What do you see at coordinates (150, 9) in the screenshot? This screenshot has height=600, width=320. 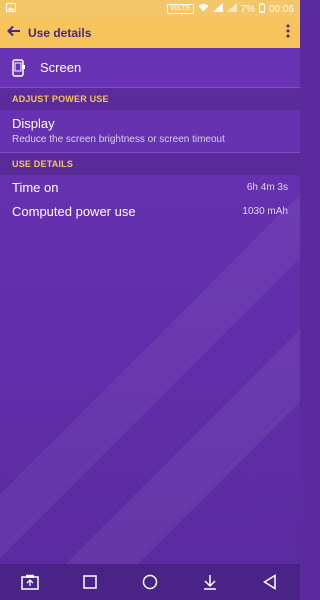 I see `status-bar: VoLTE 7% 00:06` at bounding box center [150, 9].